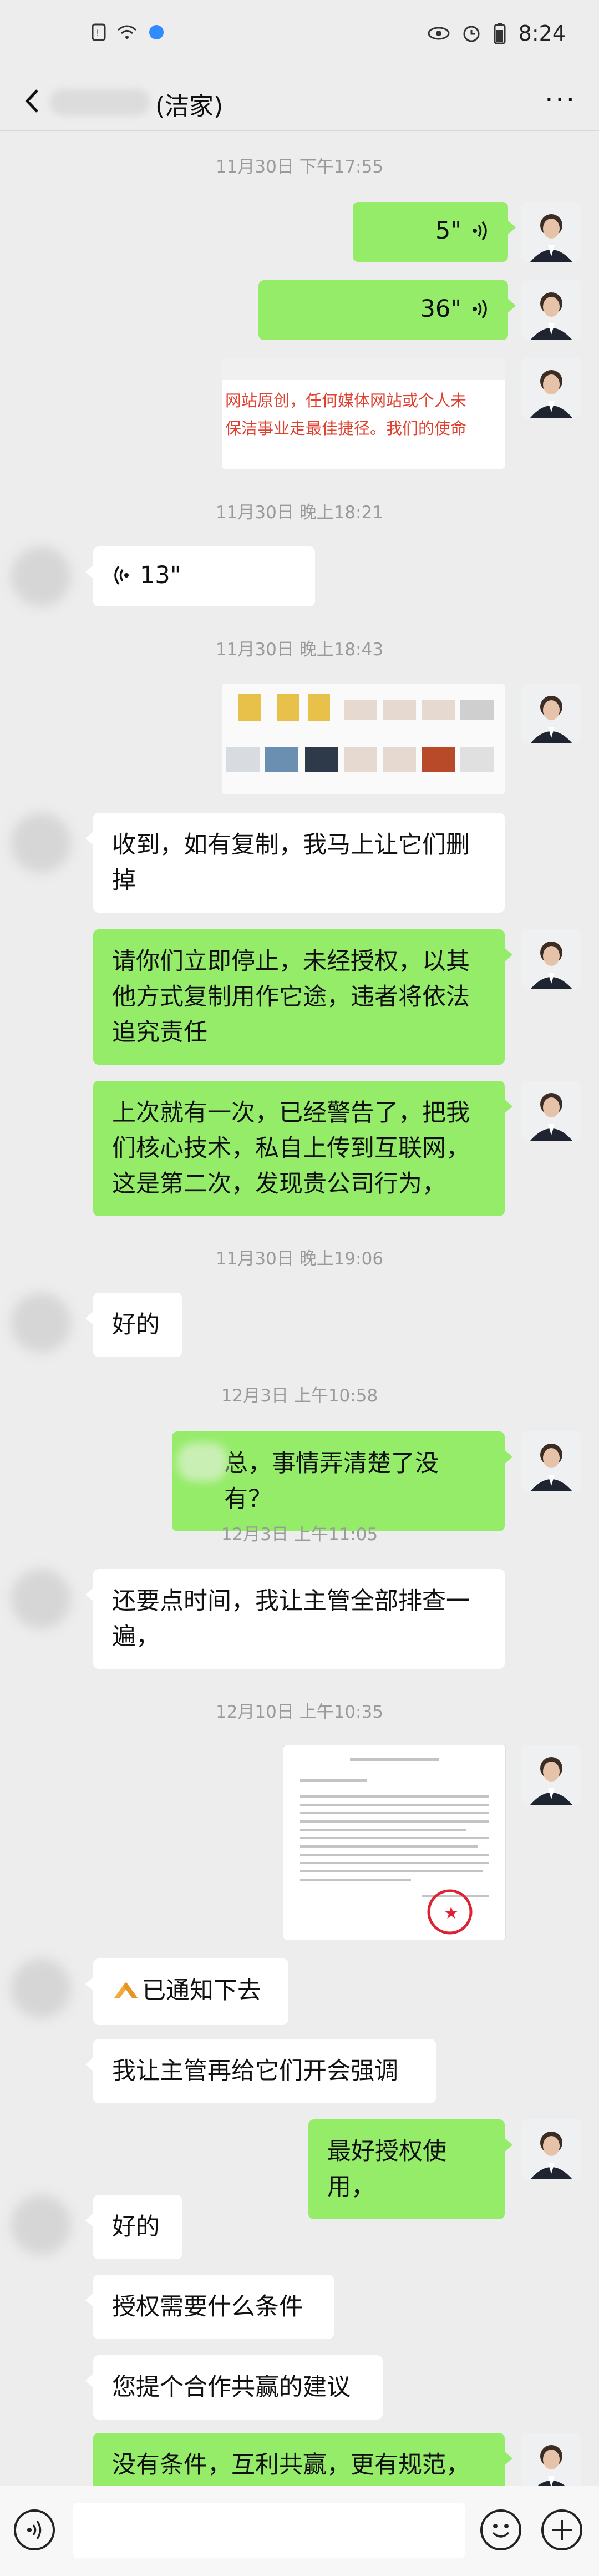  What do you see at coordinates (331, 1481) in the screenshot?
I see `message-text: 总，事情弄清楚了没有？` at bounding box center [331, 1481].